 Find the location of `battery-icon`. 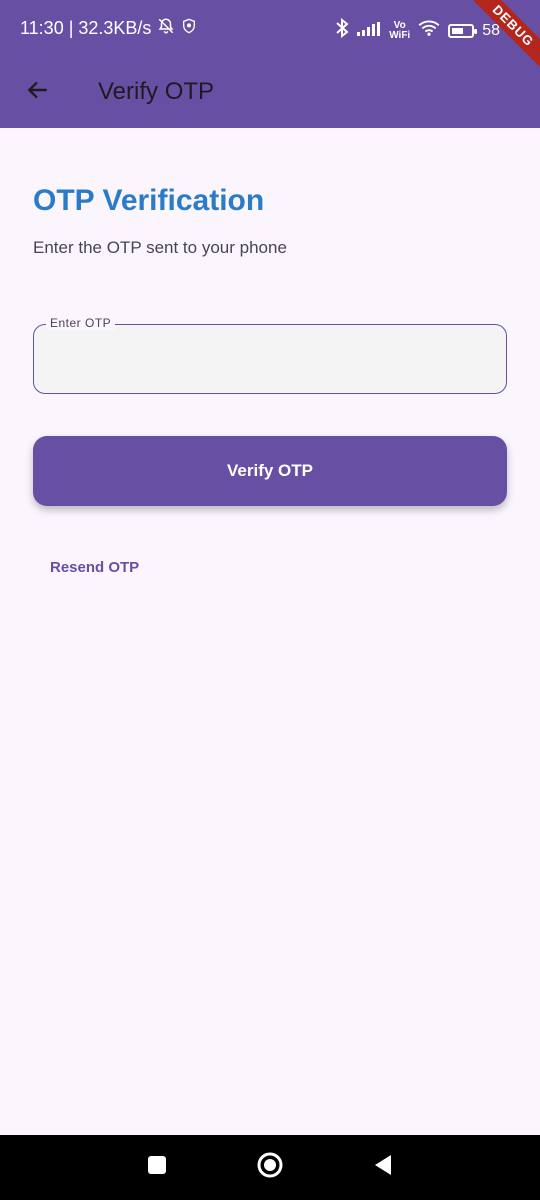

battery-icon is located at coordinates (463, 30).